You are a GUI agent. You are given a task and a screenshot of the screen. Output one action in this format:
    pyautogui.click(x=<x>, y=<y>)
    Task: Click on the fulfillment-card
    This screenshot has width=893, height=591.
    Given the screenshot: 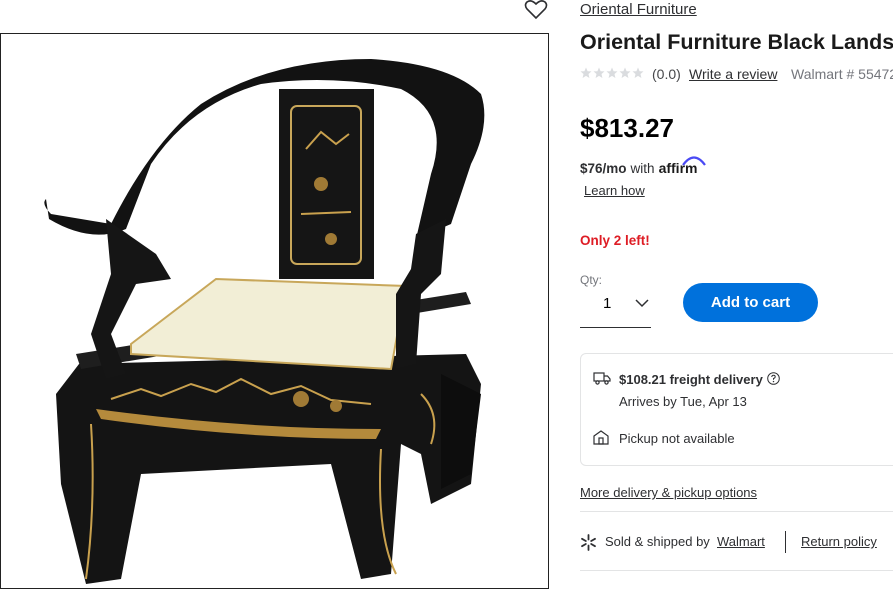 What is the action you would take?
    pyautogui.click(x=736, y=409)
    